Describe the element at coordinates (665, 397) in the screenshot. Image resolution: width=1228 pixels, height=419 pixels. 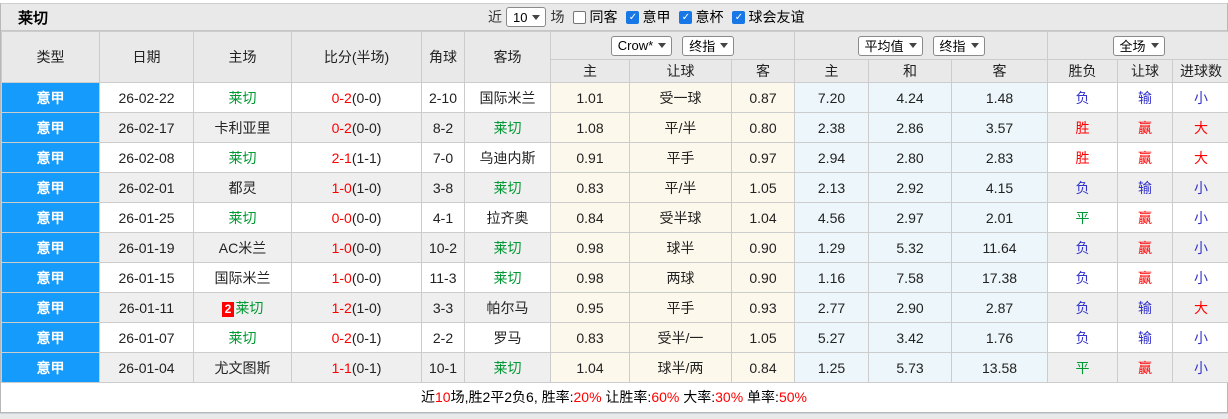
I see `summary-segment: 60%` at that location.